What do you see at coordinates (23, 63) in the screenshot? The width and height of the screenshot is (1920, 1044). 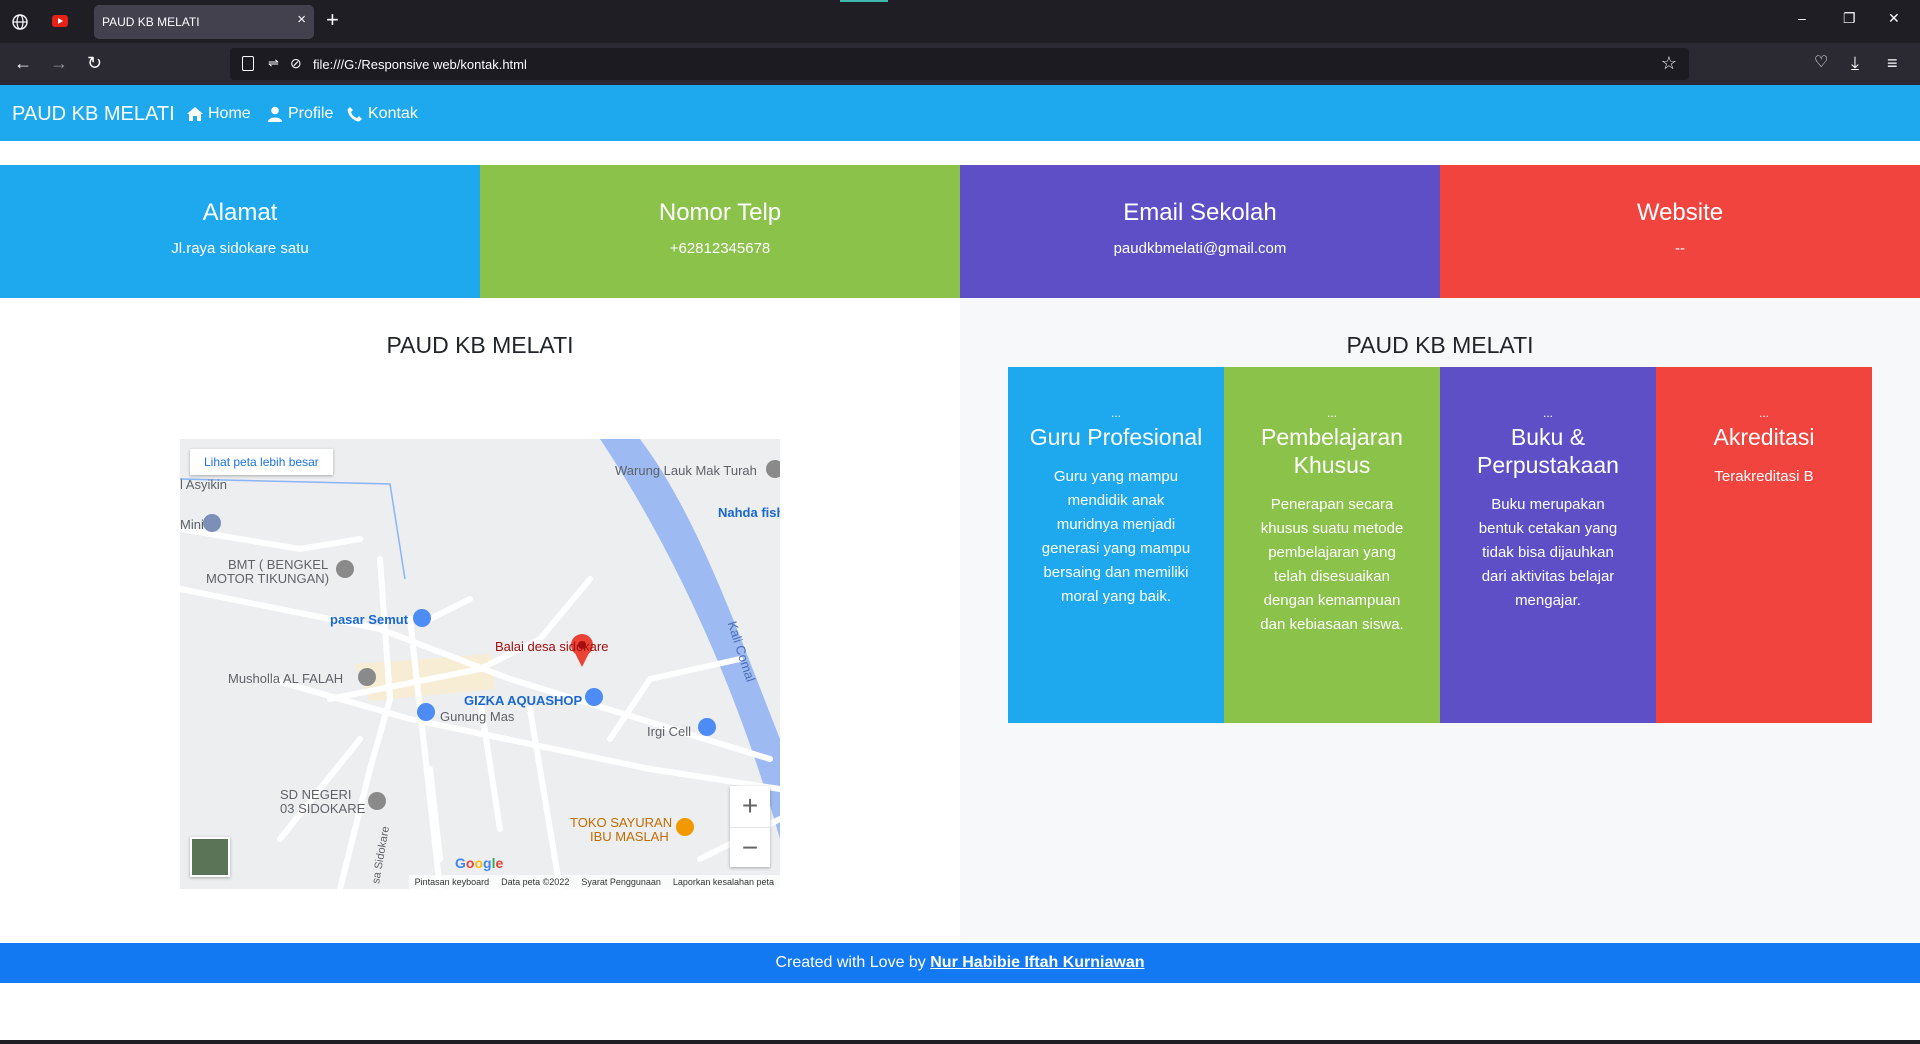 I see `back-arrow-icon: ←` at bounding box center [23, 63].